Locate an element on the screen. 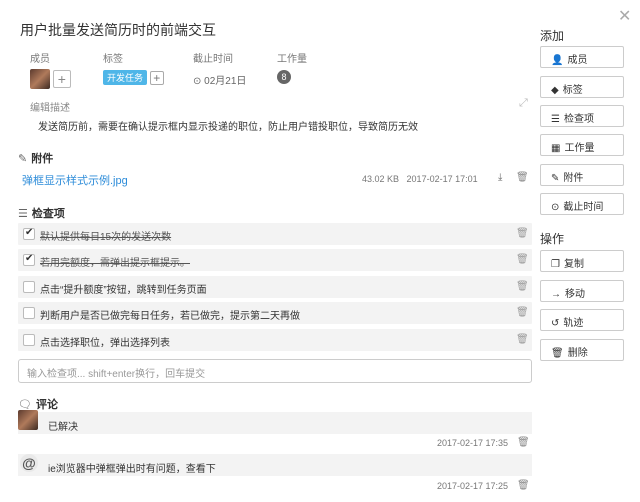  tag-badge: 开发任务 is located at coordinates (125, 77).